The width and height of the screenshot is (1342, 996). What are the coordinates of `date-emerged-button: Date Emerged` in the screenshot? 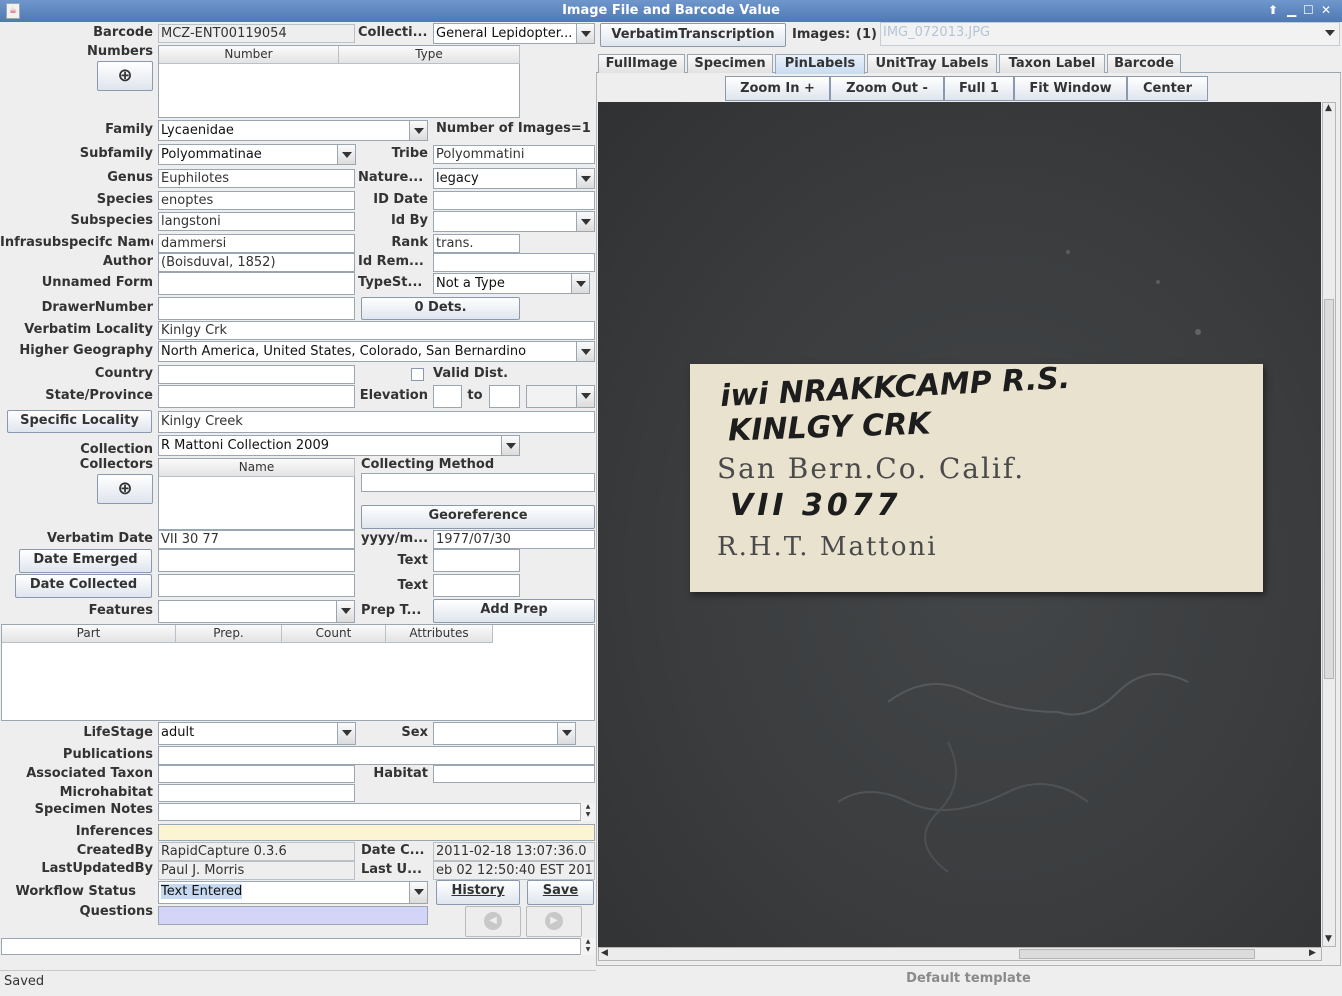 It's located at (85, 561).